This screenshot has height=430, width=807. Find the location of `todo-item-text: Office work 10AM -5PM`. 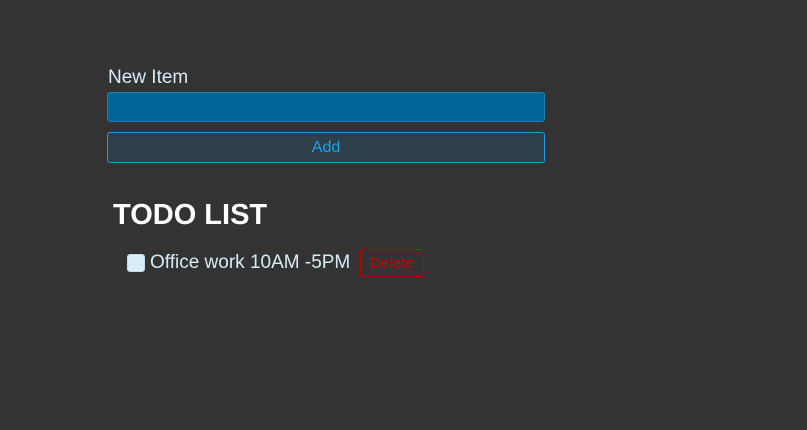

todo-item-text: Office work 10AM -5PM is located at coordinates (250, 262).